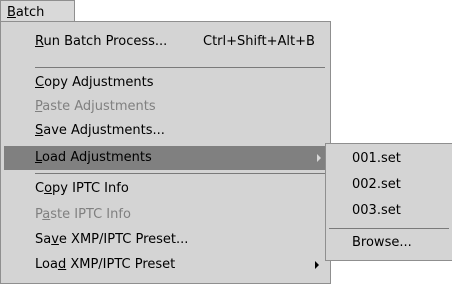 The height and width of the screenshot is (284, 452). Describe the element at coordinates (180, 83) in the screenshot. I see `menu-item-copy-adjustments: Copy Adjustments` at that location.